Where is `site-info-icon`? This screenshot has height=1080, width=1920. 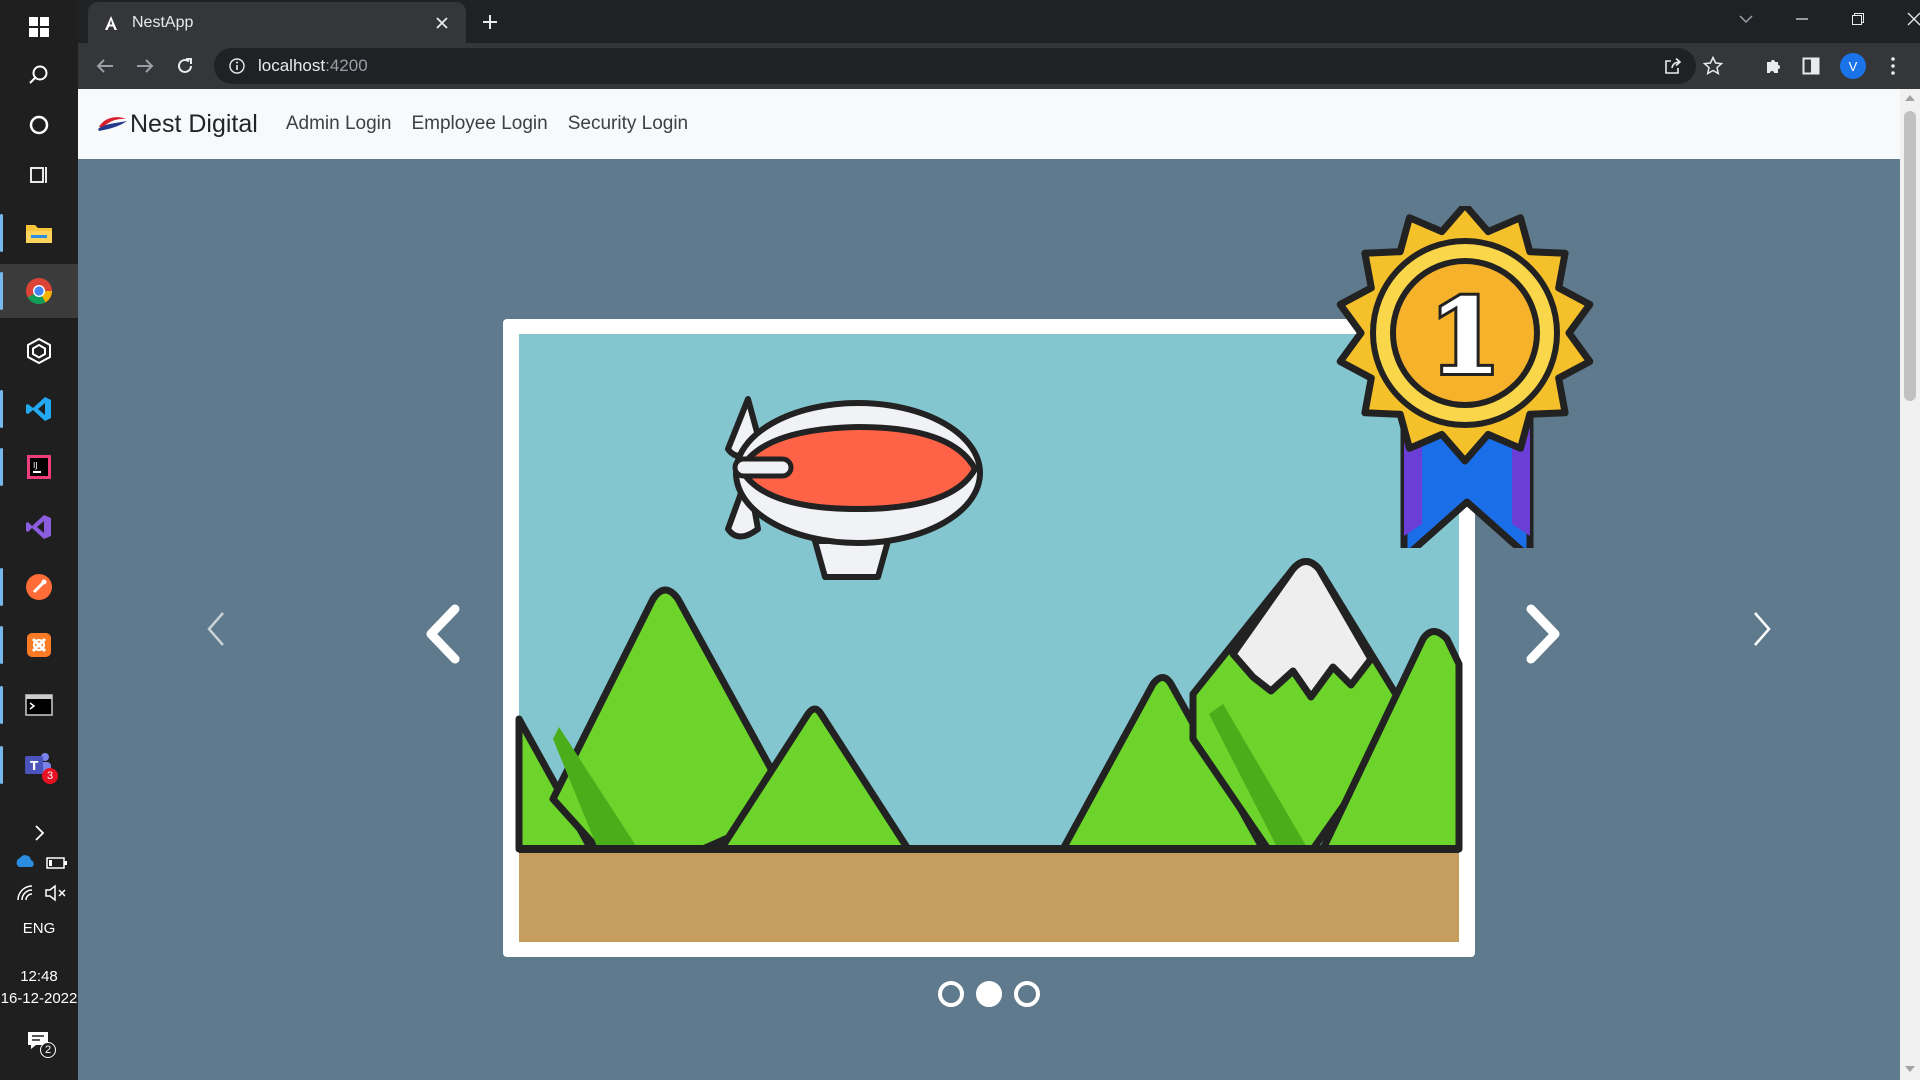
site-info-icon is located at coordinates (237, 66).